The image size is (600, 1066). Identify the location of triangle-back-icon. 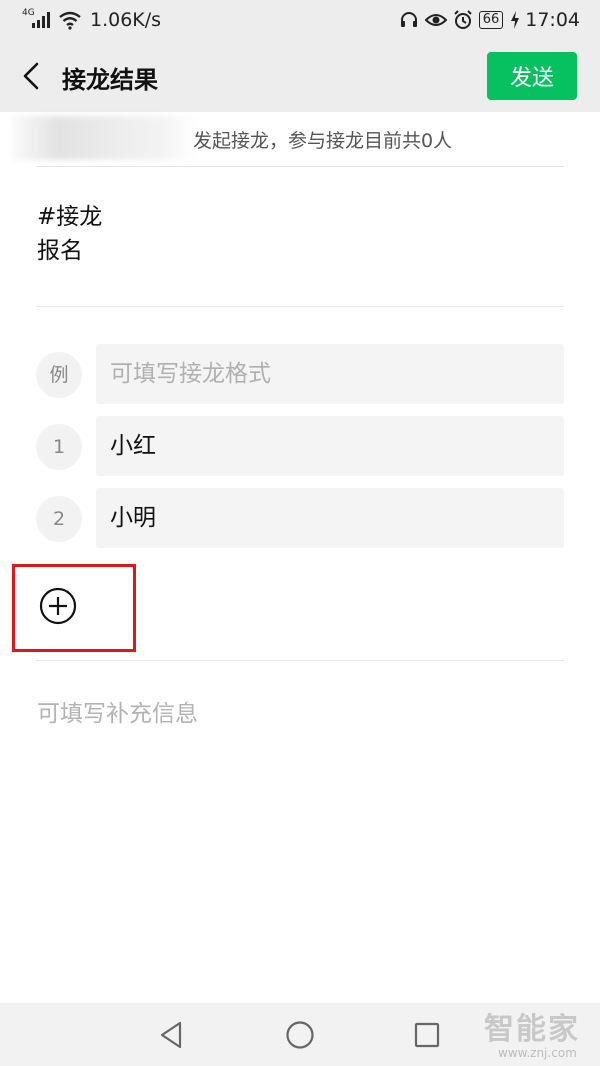
(172, 1035).